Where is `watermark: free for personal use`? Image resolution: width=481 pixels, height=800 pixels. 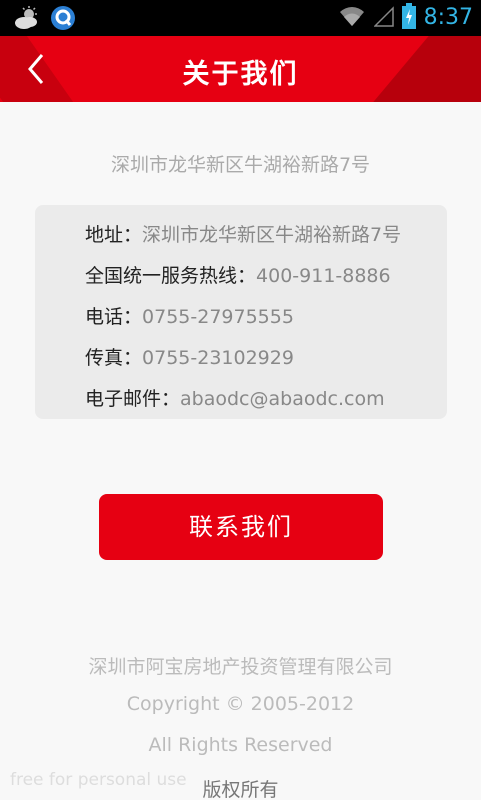
watermark: free for personal use is located at coordinates (98, 780).